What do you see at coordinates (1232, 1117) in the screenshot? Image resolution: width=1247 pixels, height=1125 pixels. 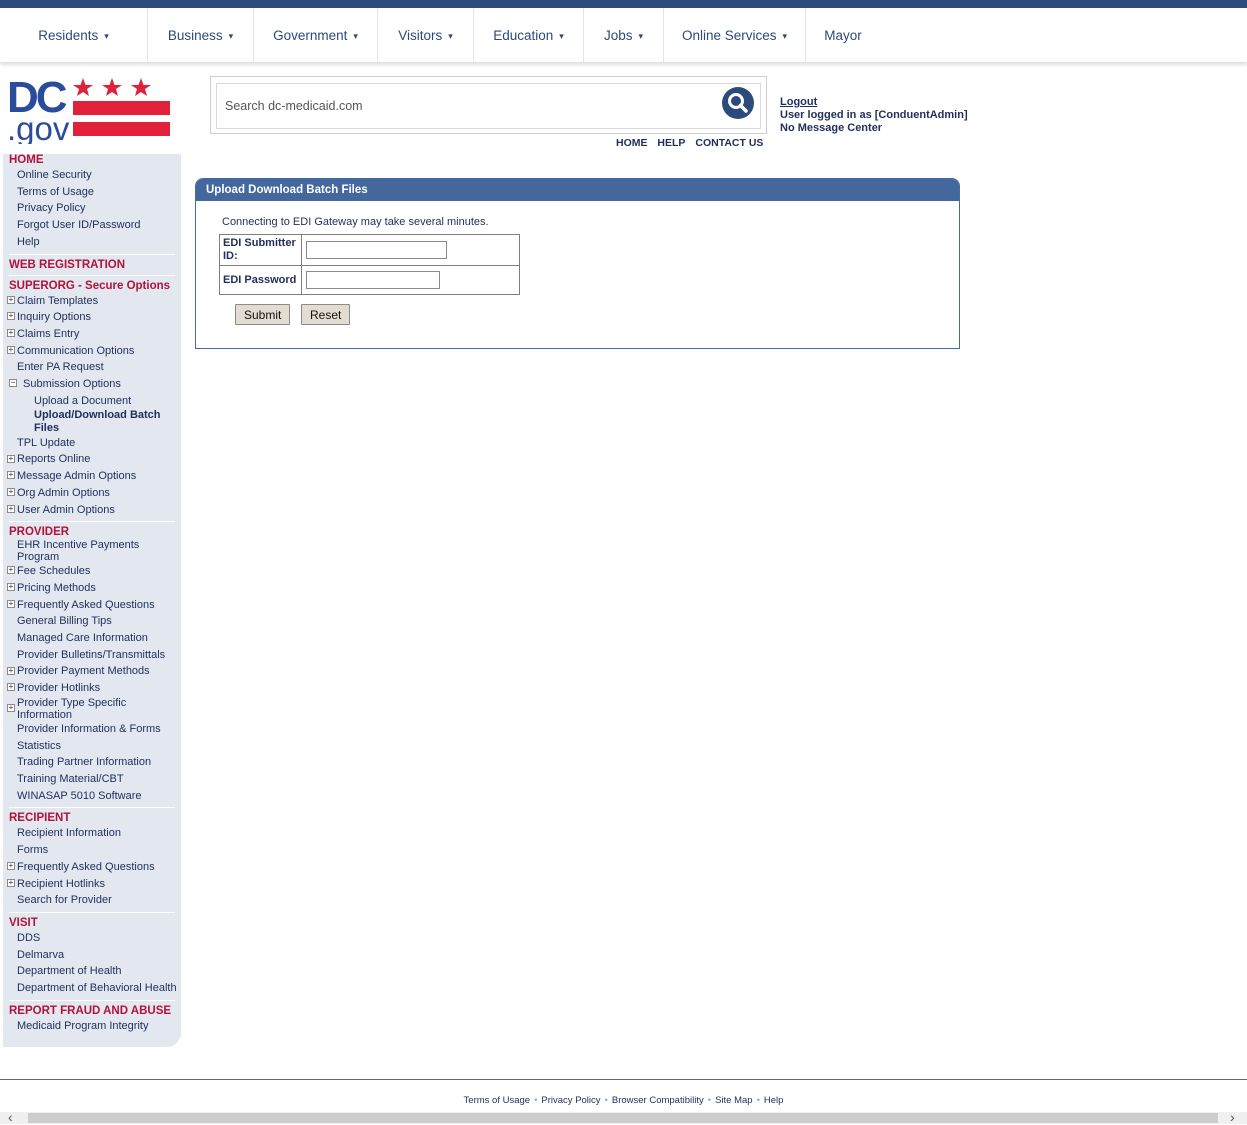 I see `scroll-right-icon: ›` at bounding box center [1232, 1117].